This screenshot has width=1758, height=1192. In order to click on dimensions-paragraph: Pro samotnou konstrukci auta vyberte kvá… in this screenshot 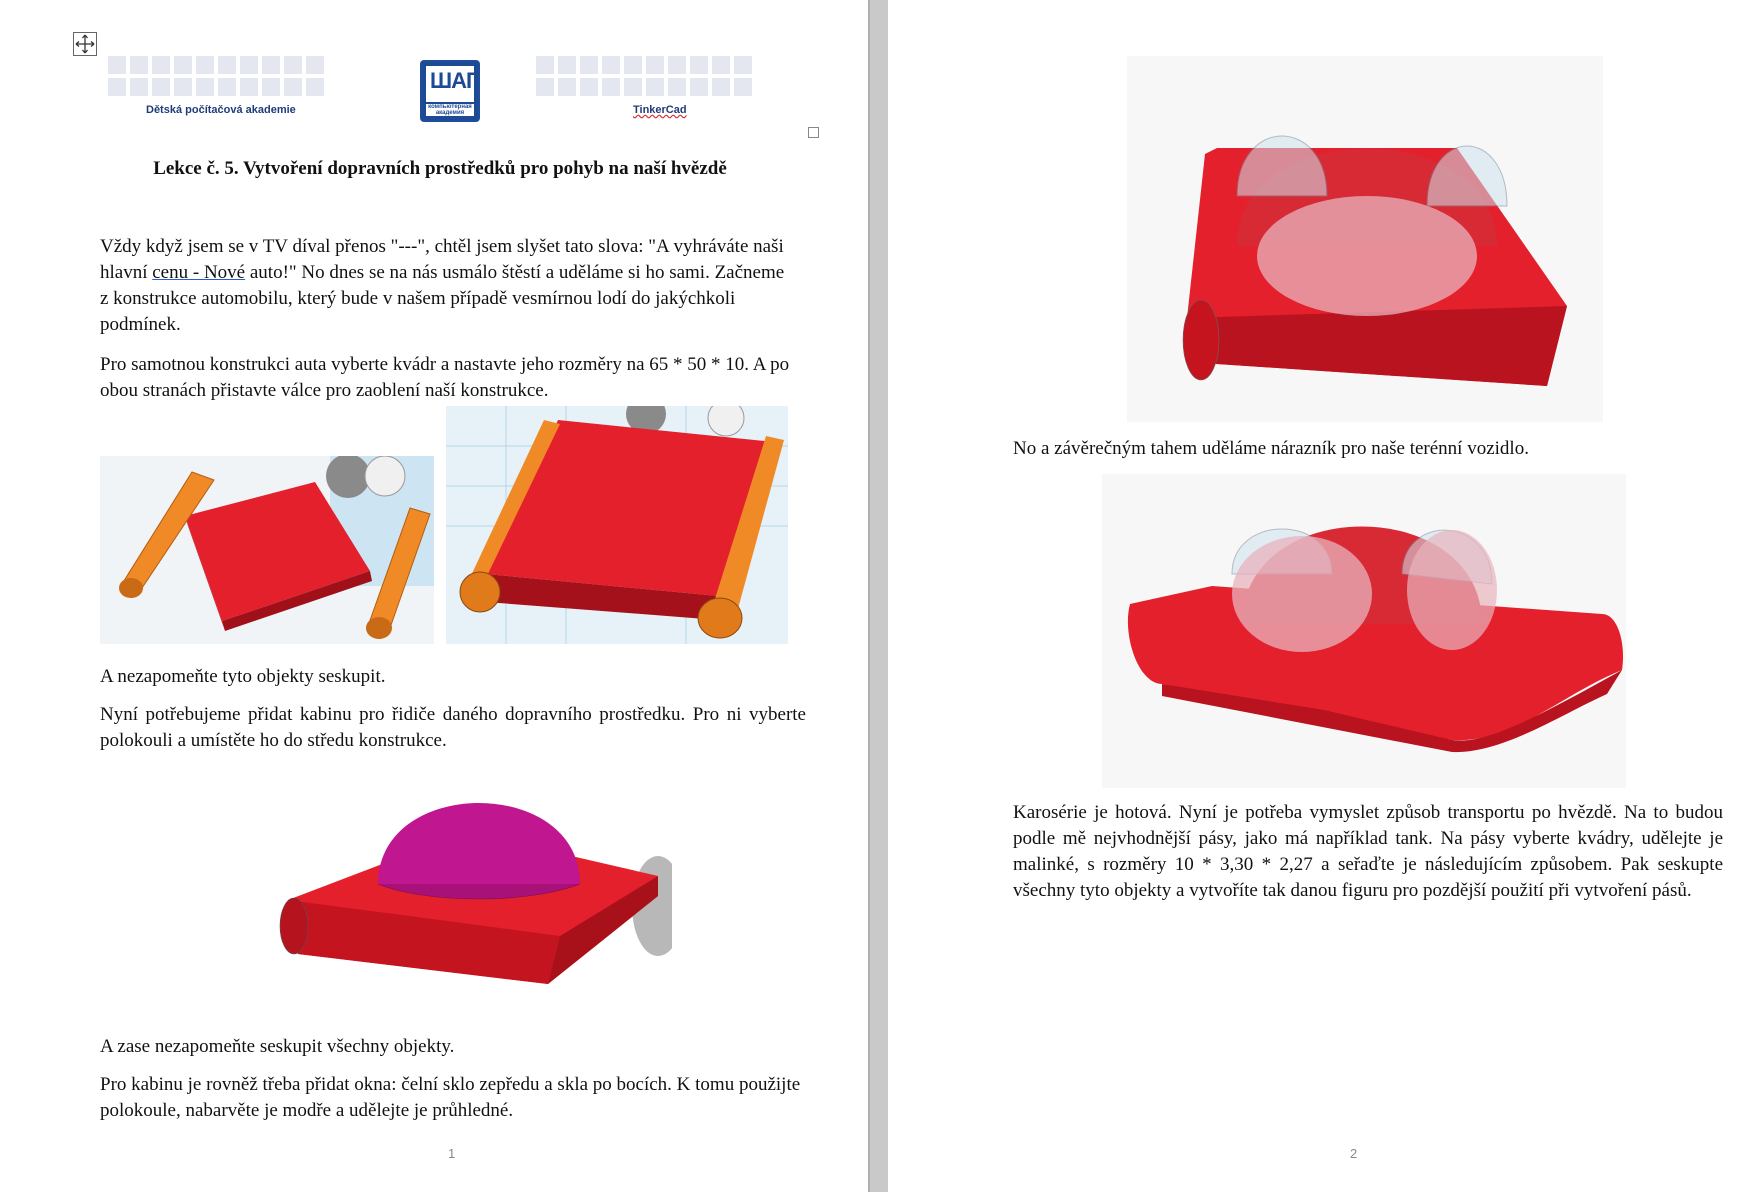, I will do `click(445, 377)`.